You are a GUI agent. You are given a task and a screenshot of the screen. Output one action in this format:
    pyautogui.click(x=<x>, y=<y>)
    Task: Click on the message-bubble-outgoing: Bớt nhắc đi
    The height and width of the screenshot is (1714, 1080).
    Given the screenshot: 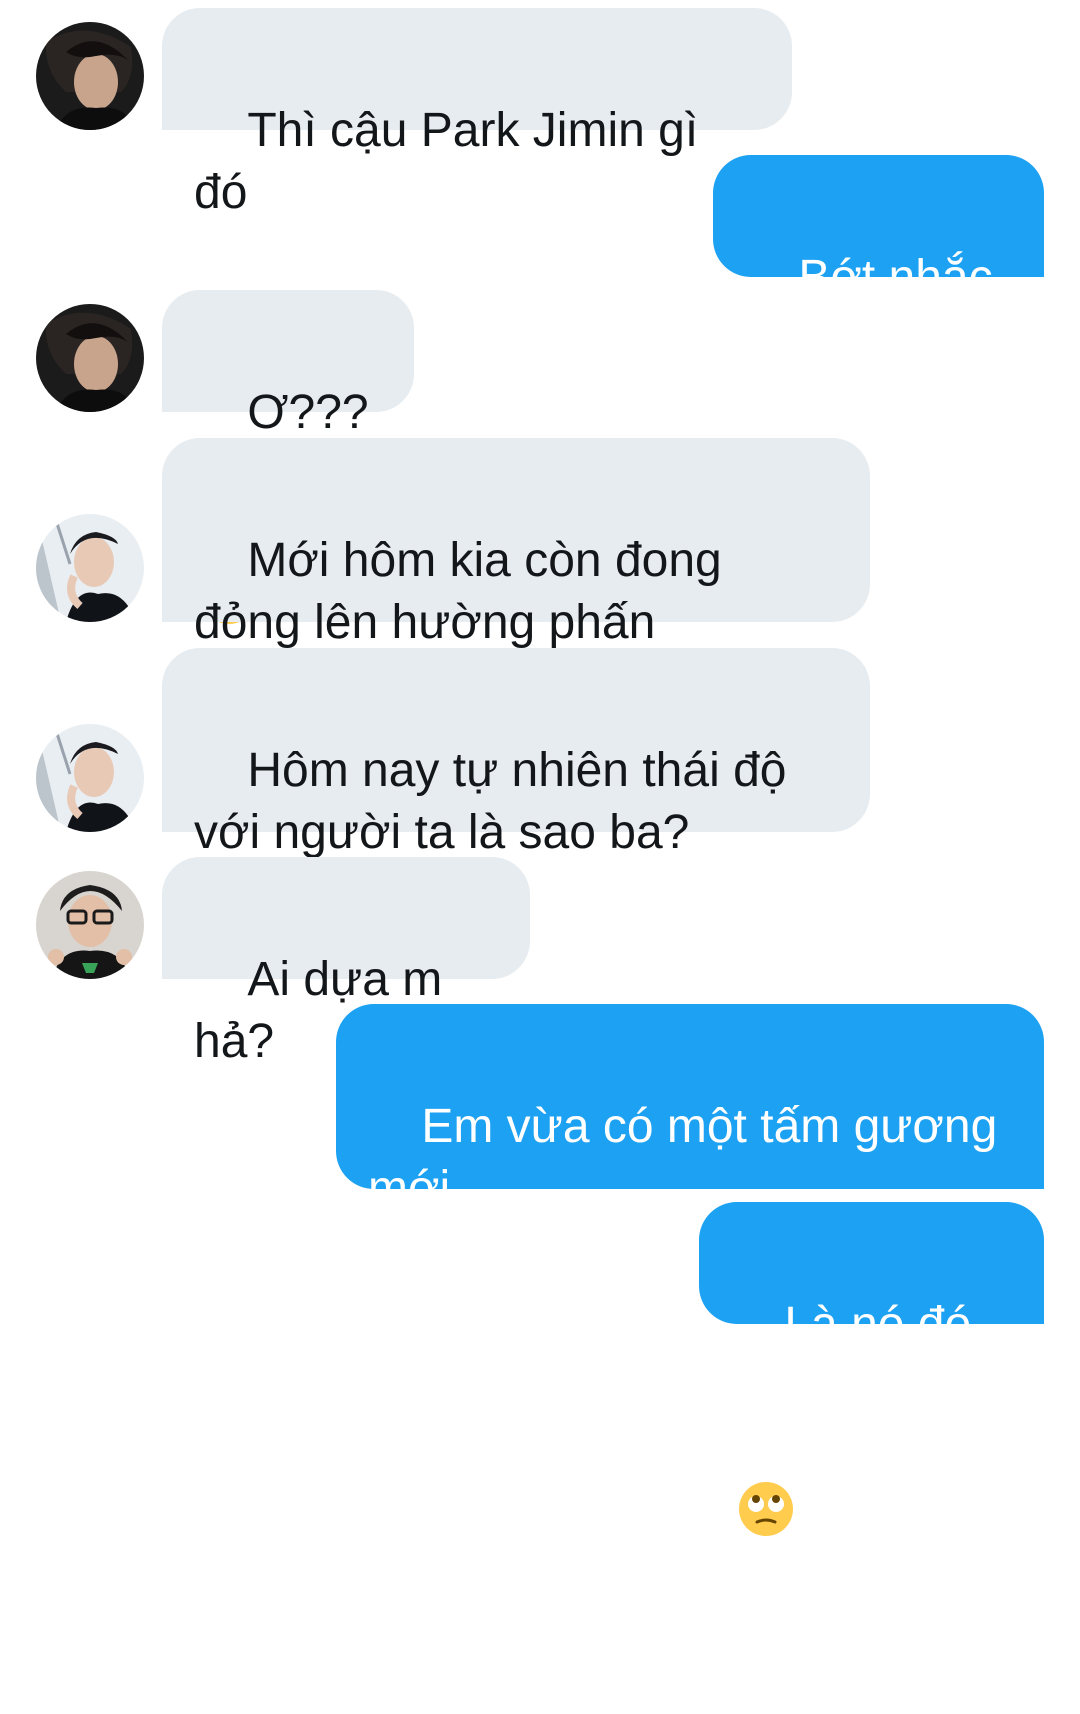 What is the action you would take?
    pyautogui.click(x=878, y=260)
    